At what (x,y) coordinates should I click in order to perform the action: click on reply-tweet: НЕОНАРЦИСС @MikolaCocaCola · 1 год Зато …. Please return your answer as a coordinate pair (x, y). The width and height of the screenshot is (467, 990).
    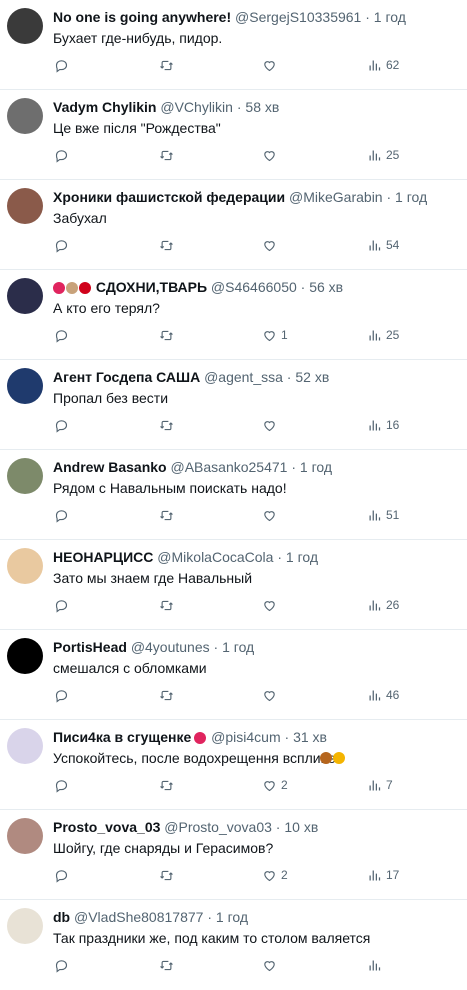
    Looking at the image, I should click on (233, 585).